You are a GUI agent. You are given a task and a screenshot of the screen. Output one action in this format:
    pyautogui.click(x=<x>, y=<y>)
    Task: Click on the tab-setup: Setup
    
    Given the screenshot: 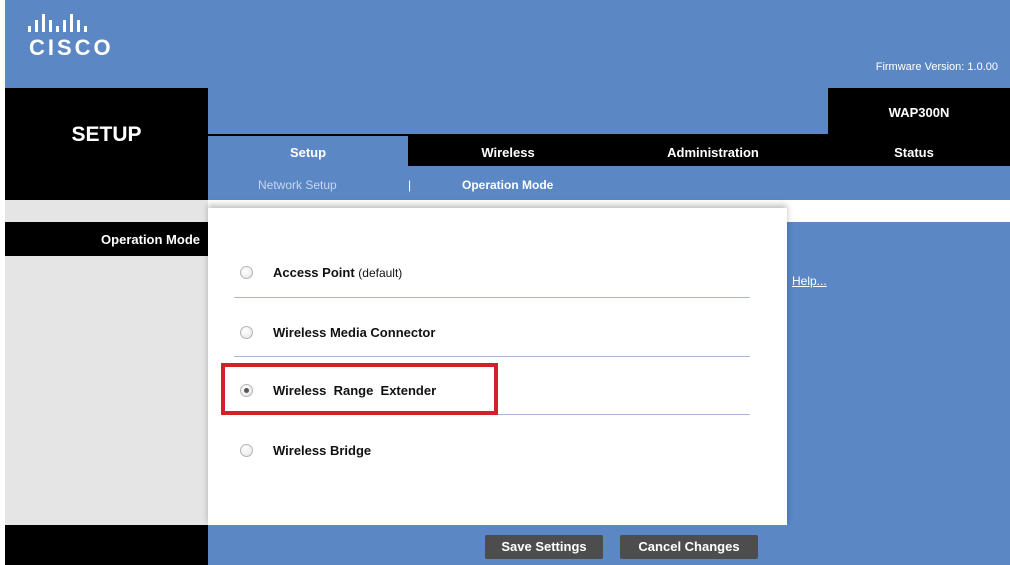 What is the action you would take?
    pyautogui.click(x=308, y=151)
    